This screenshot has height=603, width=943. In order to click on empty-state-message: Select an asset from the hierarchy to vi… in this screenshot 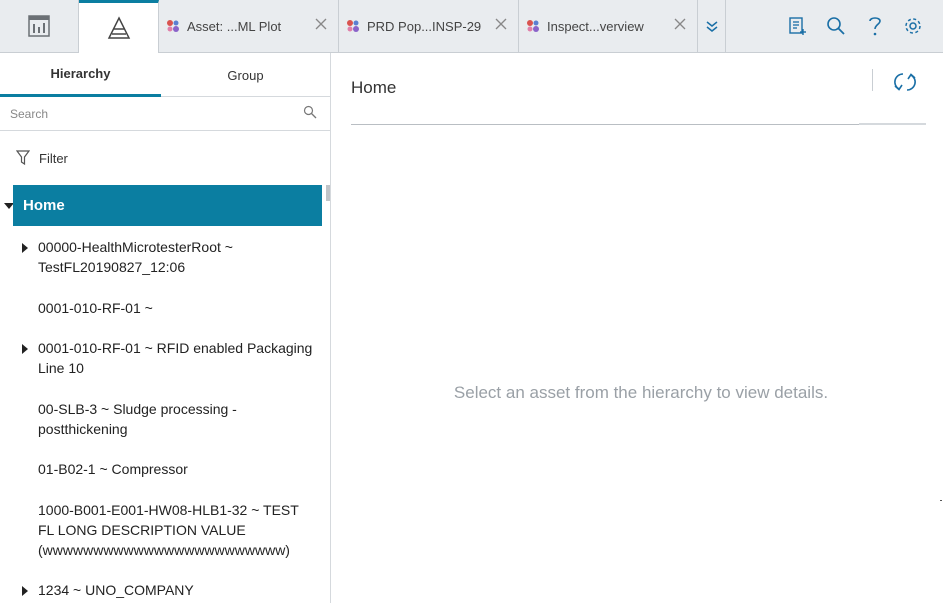, I will do `click(641, 392)`.